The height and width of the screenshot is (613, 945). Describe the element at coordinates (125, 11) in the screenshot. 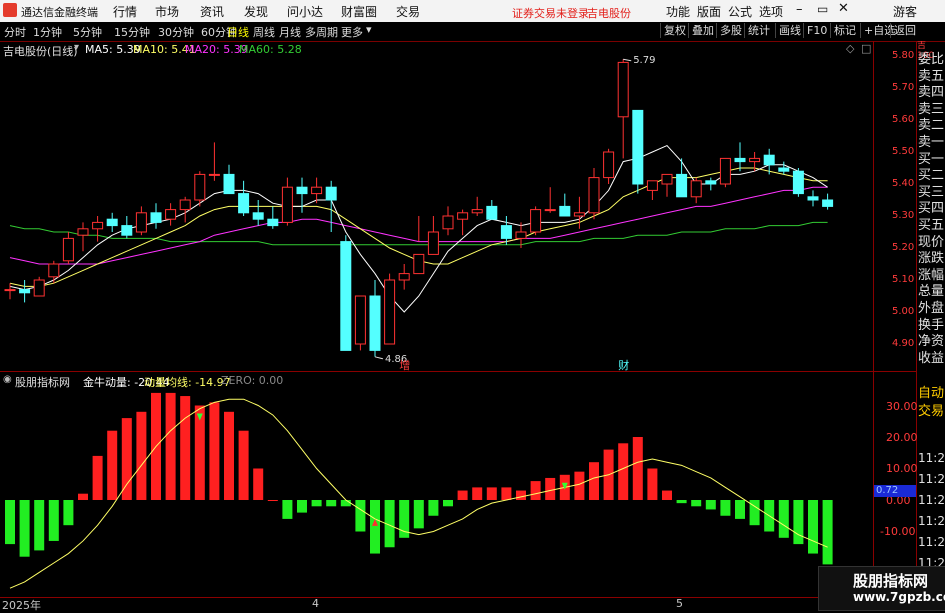

I see `menu-hangqing: 行情` at that location.